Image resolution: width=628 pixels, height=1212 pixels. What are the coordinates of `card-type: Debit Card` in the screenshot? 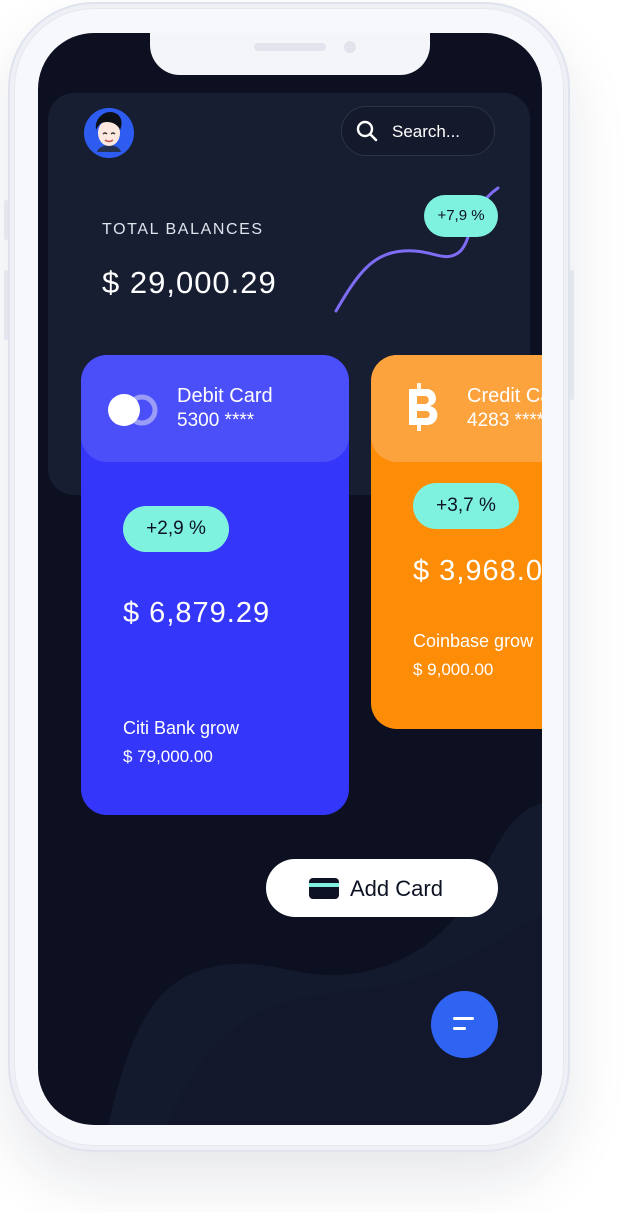 It's located at (225, 396).